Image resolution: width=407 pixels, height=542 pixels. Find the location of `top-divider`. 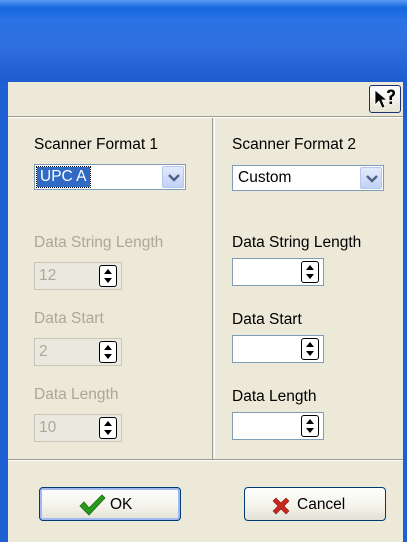

top-divider is located at coordinates (205, 117).